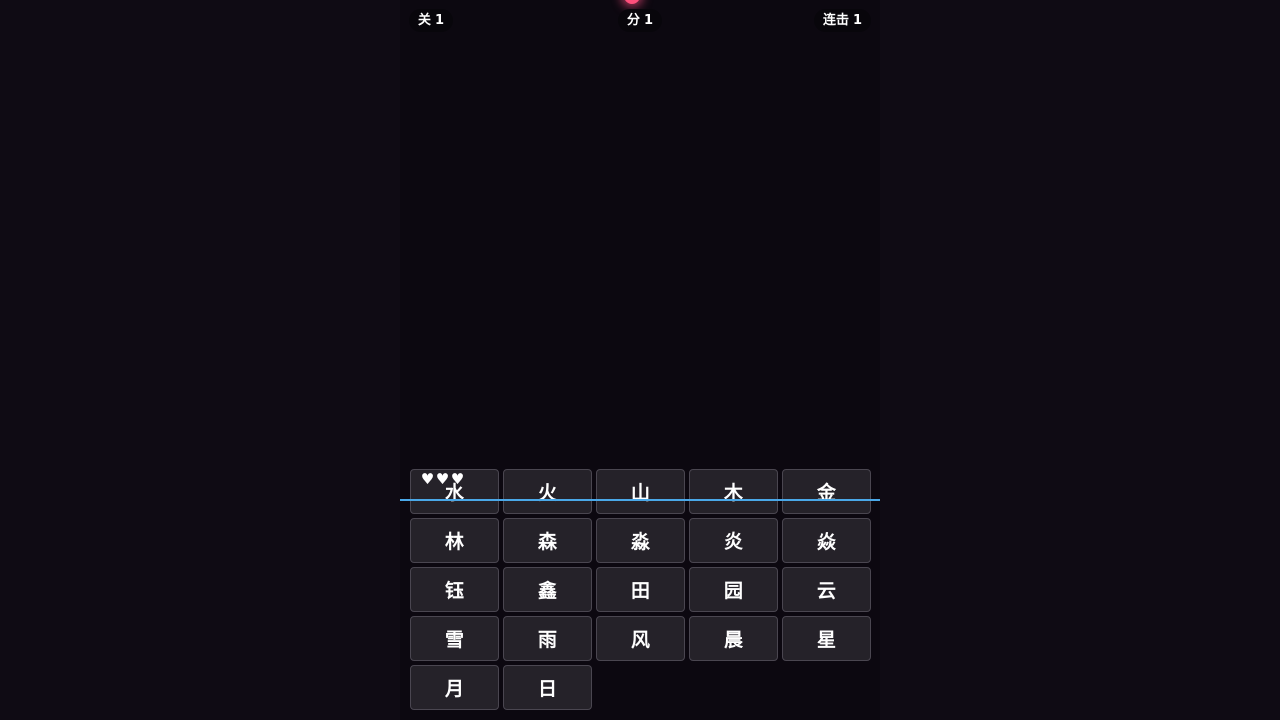 The image size is (1280, 720). Describe the element at coordinates (826, 540) in the screenshot. I see `character-tile: 焱` at that location.